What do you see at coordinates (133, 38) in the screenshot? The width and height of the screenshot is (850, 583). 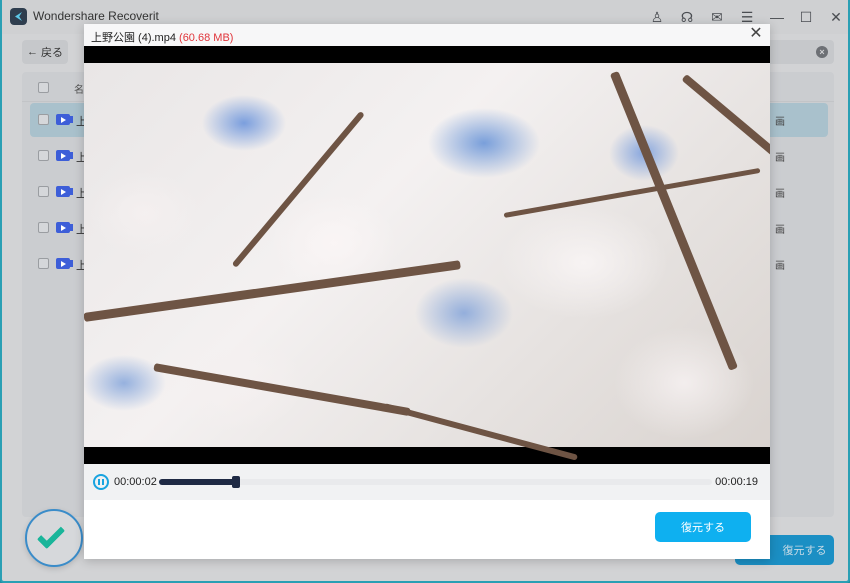 I see `preview-filename: 上野公園 (4).mp4` at bounding box center [133, 38].